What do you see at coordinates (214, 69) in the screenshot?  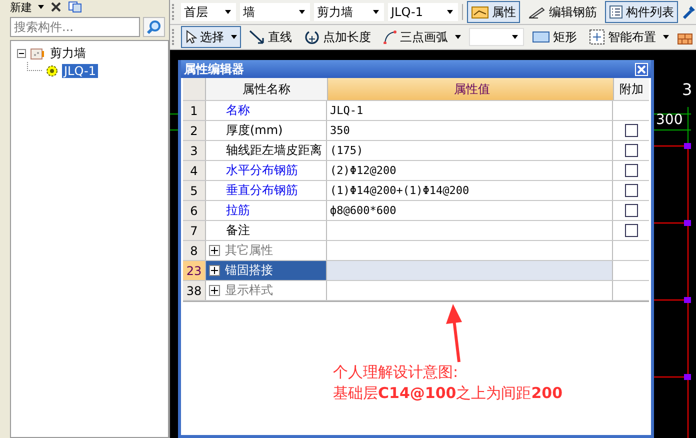 I see `dialog-title: 属性编辑器` at bounding box center [214, 69].